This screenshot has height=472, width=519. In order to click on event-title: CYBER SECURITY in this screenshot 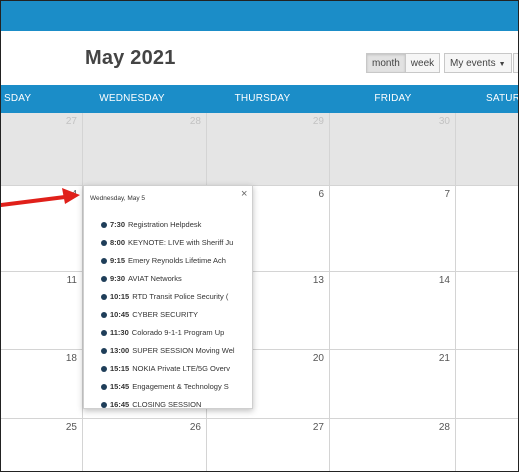, I will do `click(165, 314)`.